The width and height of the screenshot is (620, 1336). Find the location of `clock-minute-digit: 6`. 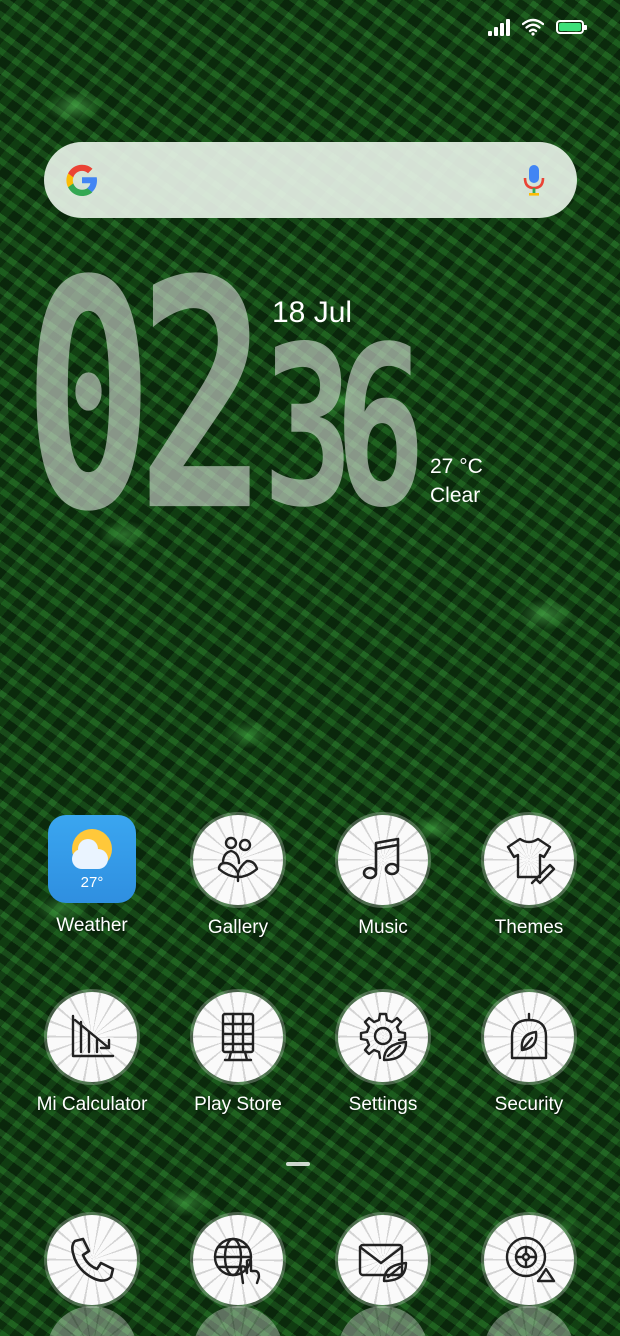

clock-minute-digit: 6 is located at coordinates (380, 427).